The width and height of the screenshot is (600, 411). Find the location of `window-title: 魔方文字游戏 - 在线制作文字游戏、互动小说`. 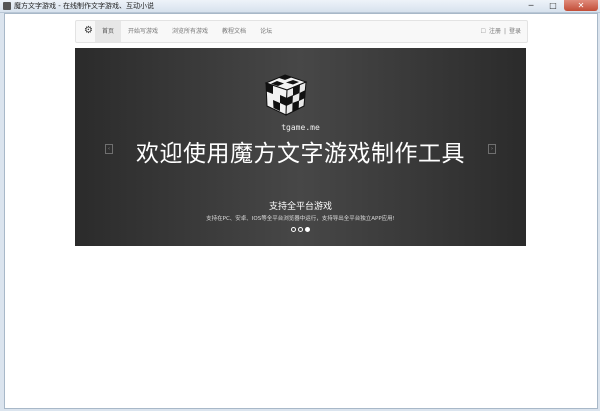

window-title: 魔方文字游戏 - 在线制作文字游戏、互动小说 is located at coordinates (84, 6).